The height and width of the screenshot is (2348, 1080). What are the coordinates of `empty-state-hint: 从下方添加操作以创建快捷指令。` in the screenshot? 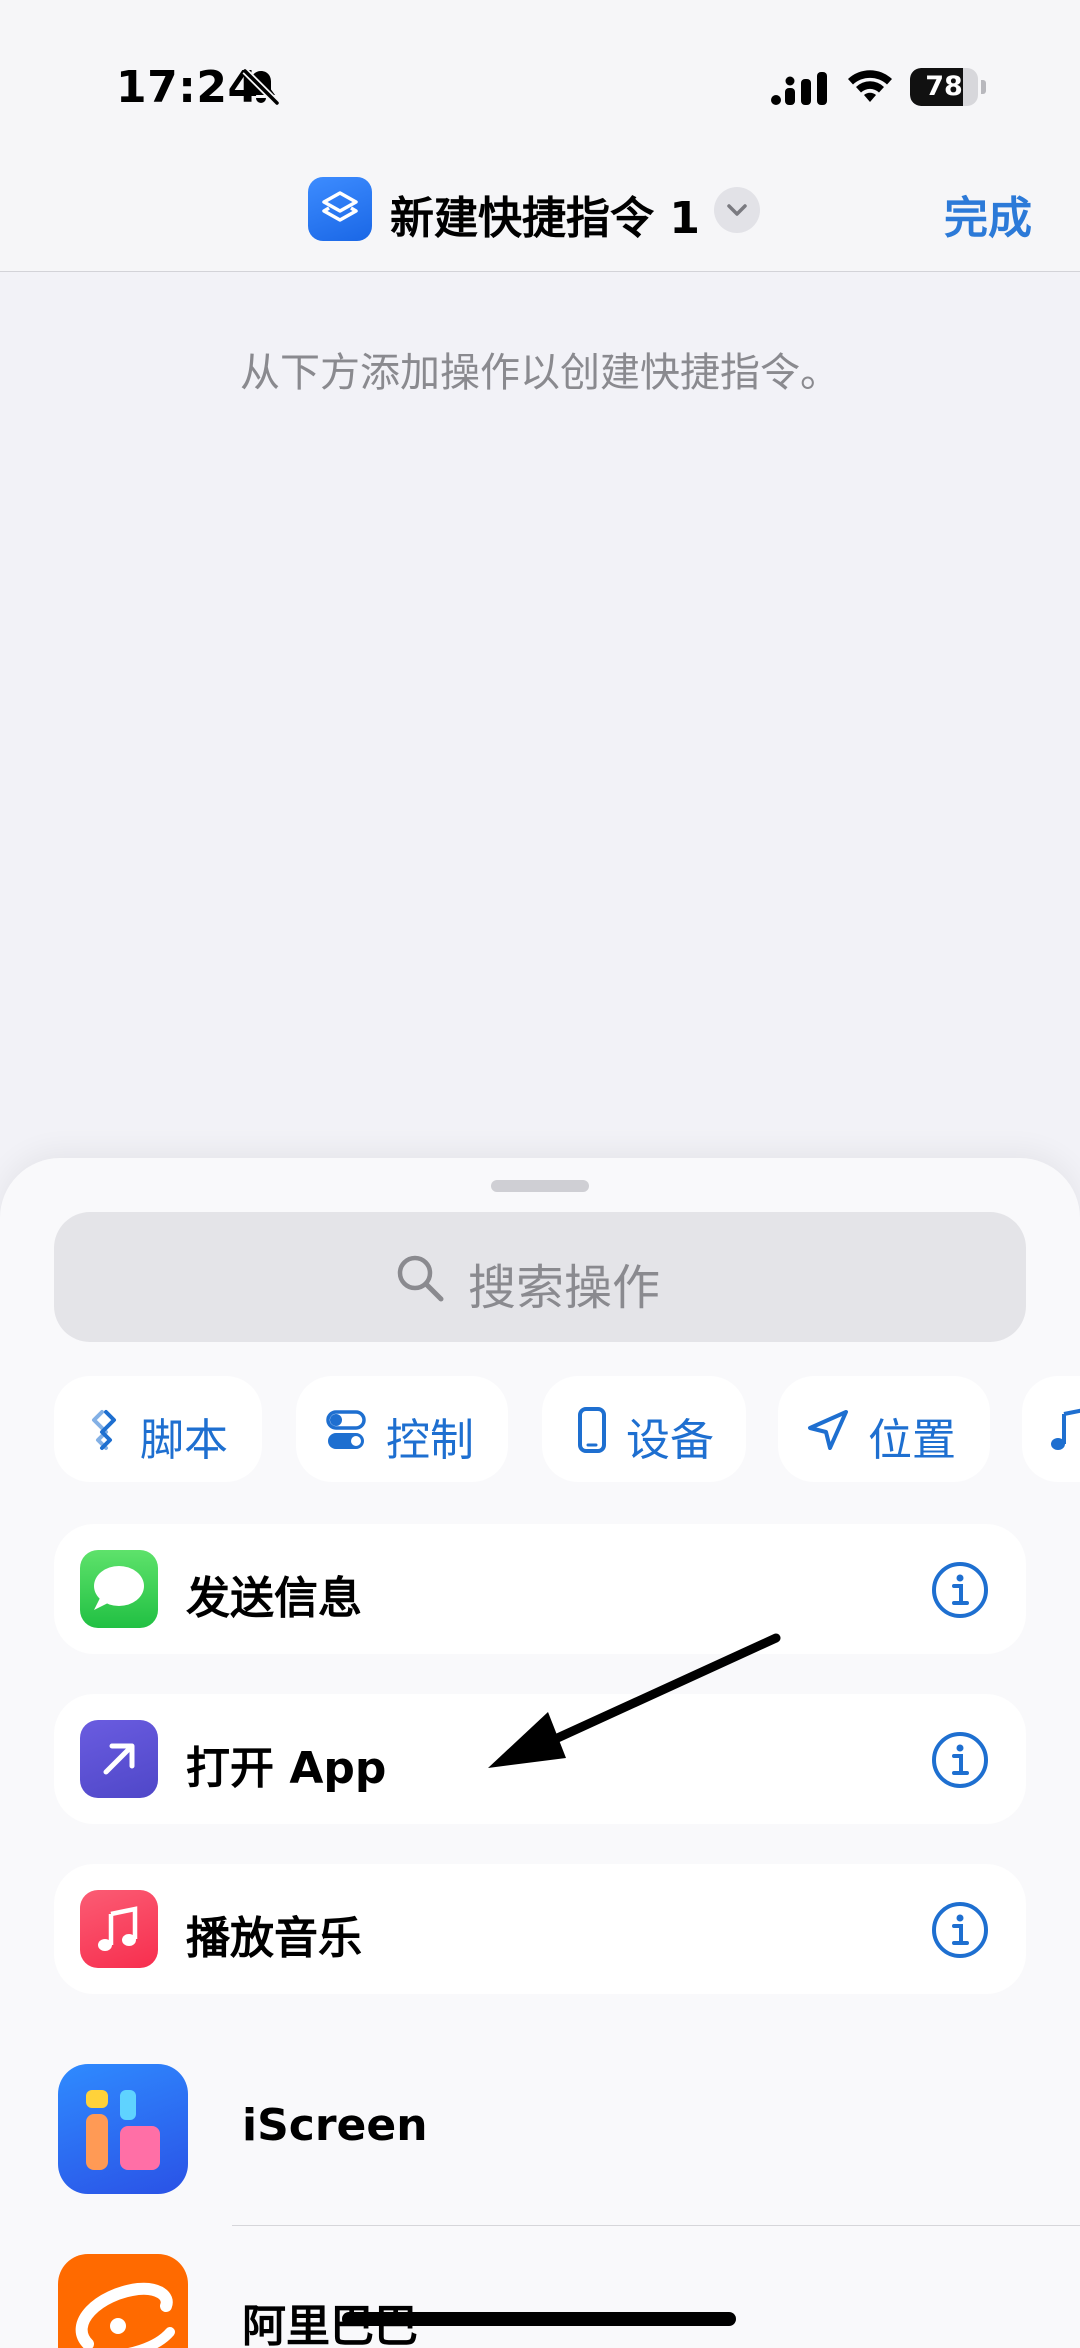 It's located at (540, 373).